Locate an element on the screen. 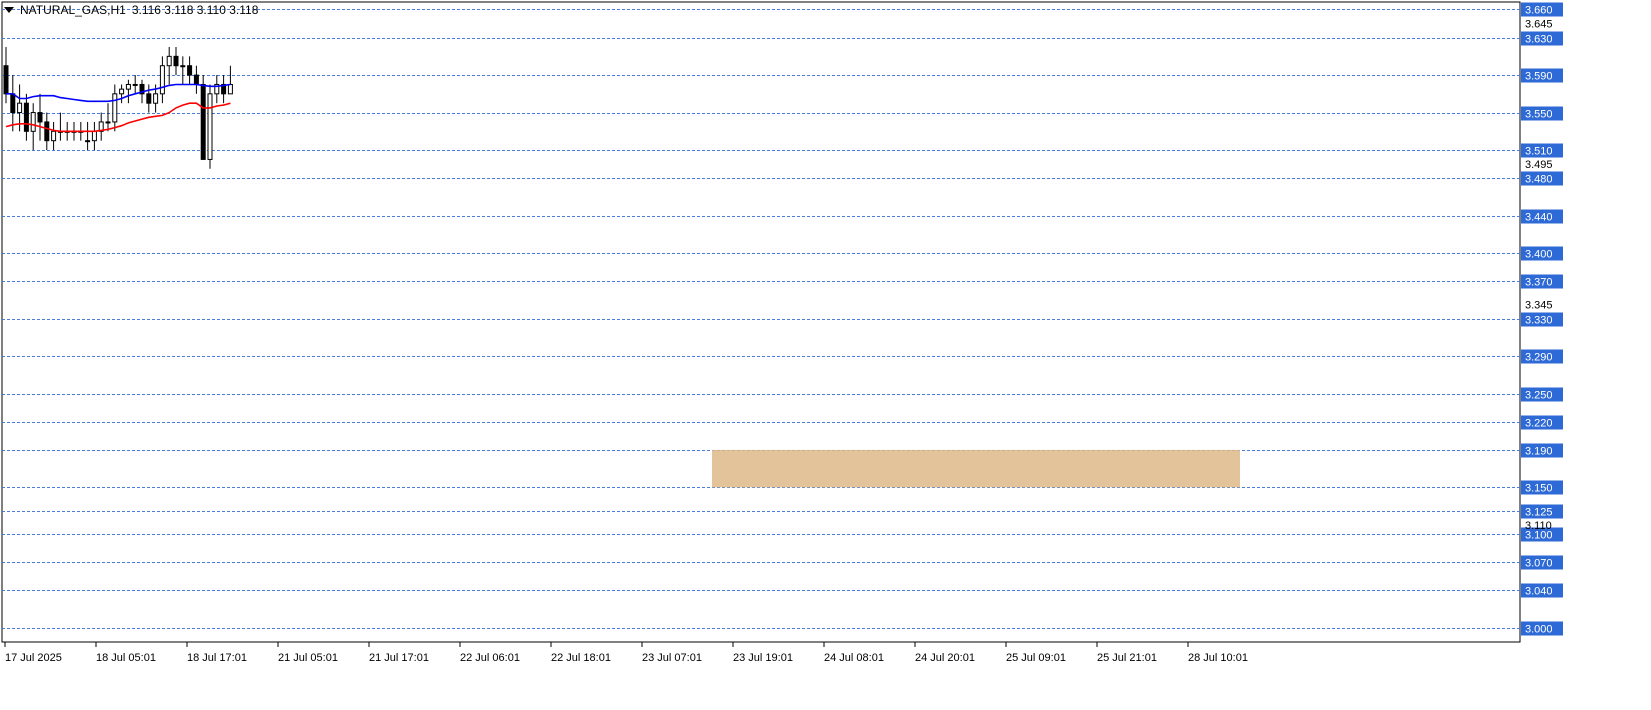  price-tick-label: 3.110 is located at coordinates (1538, 526).